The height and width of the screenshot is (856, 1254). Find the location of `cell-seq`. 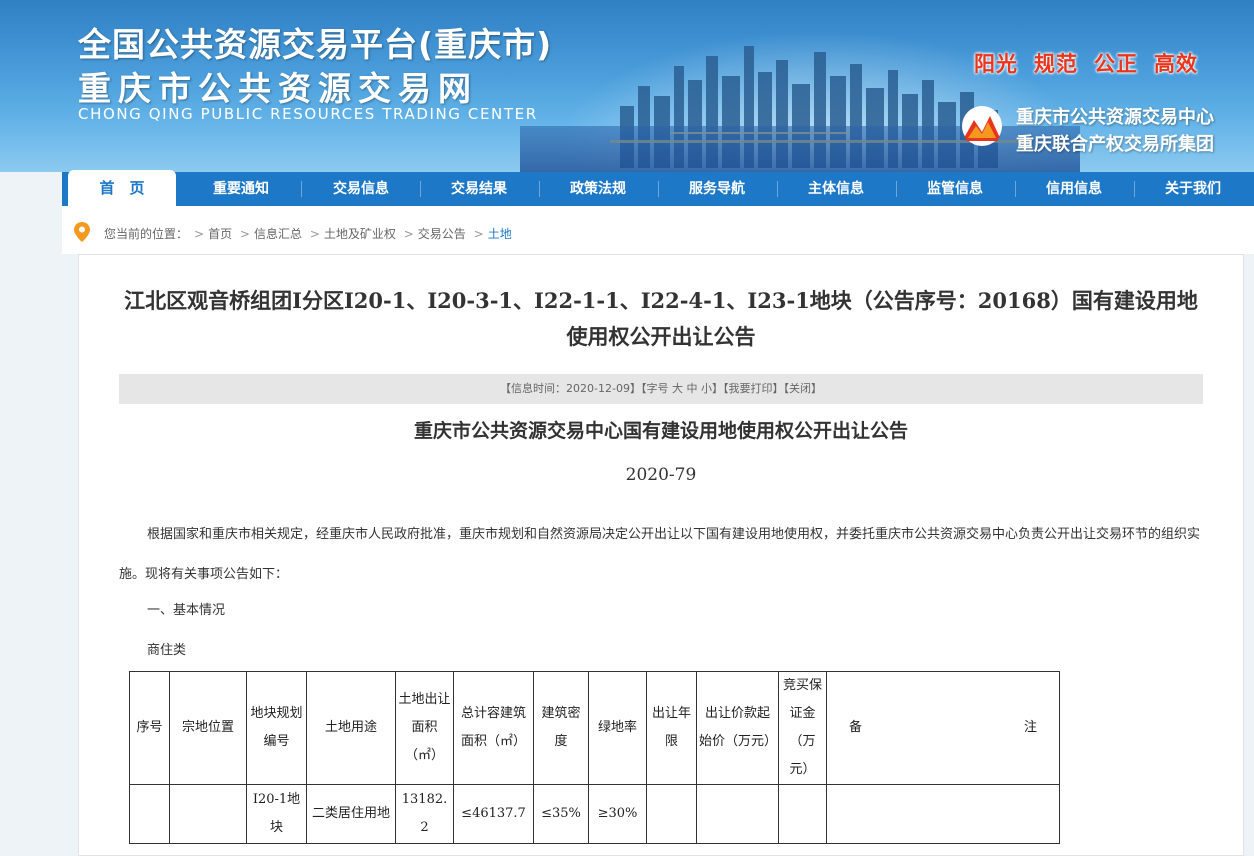

cell-seq is located at coordinates (149, 814).